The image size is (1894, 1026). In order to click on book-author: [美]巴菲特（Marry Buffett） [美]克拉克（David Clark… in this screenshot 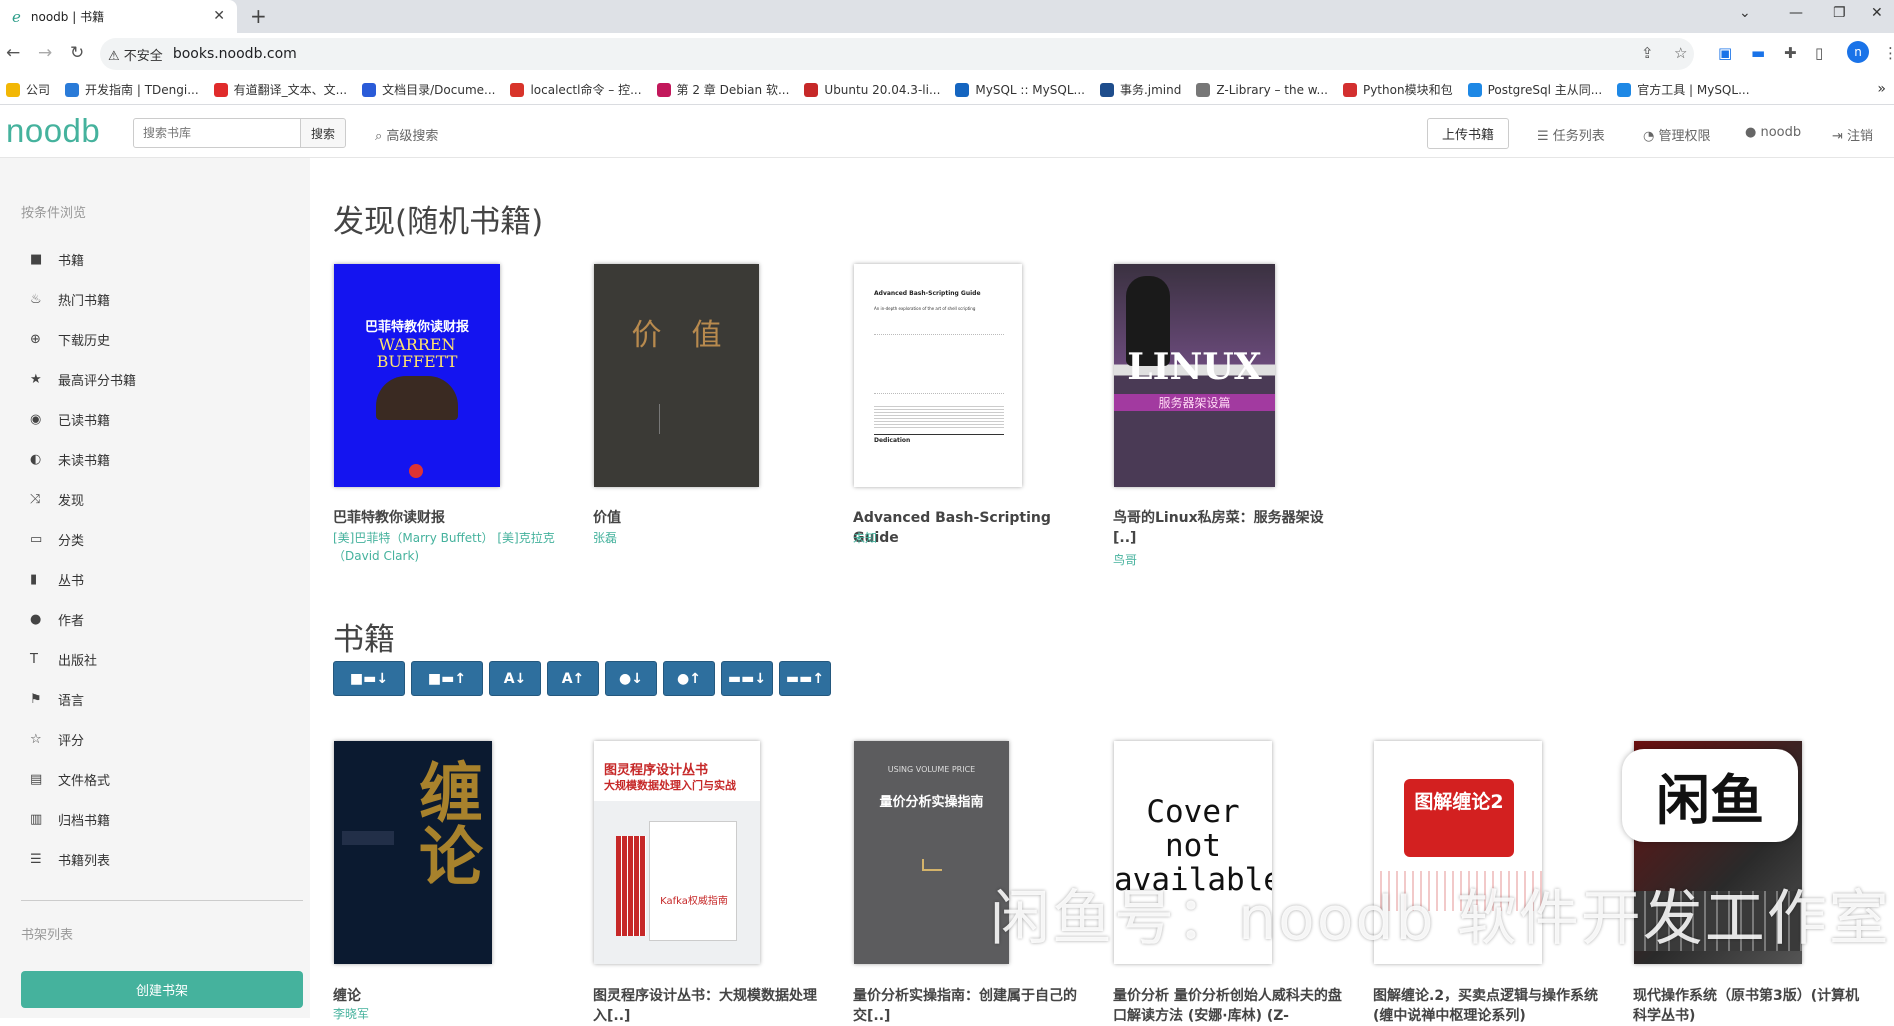, I will do `click(445, 547)`.